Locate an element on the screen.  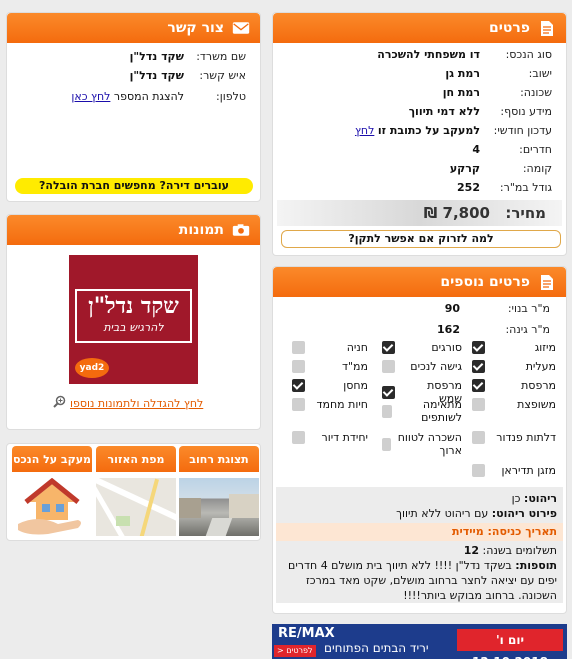
price-bar: מחיר: 7,800 ₪ is located at coordinates (419, 213).